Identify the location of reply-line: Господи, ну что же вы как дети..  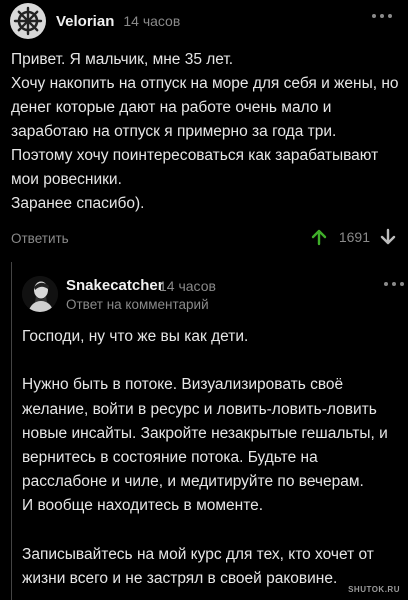
(135, 336).